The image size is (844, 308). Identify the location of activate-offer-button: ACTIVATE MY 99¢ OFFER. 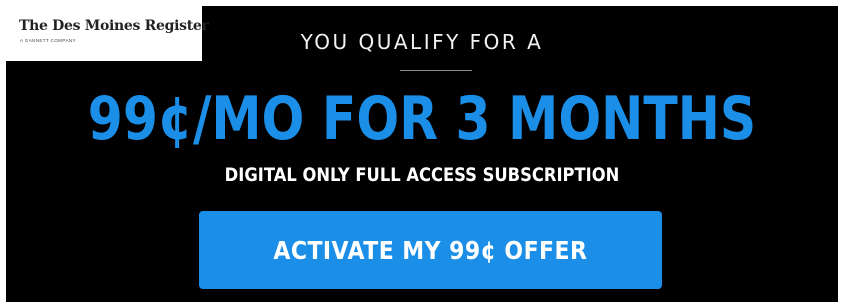
(430, 250).